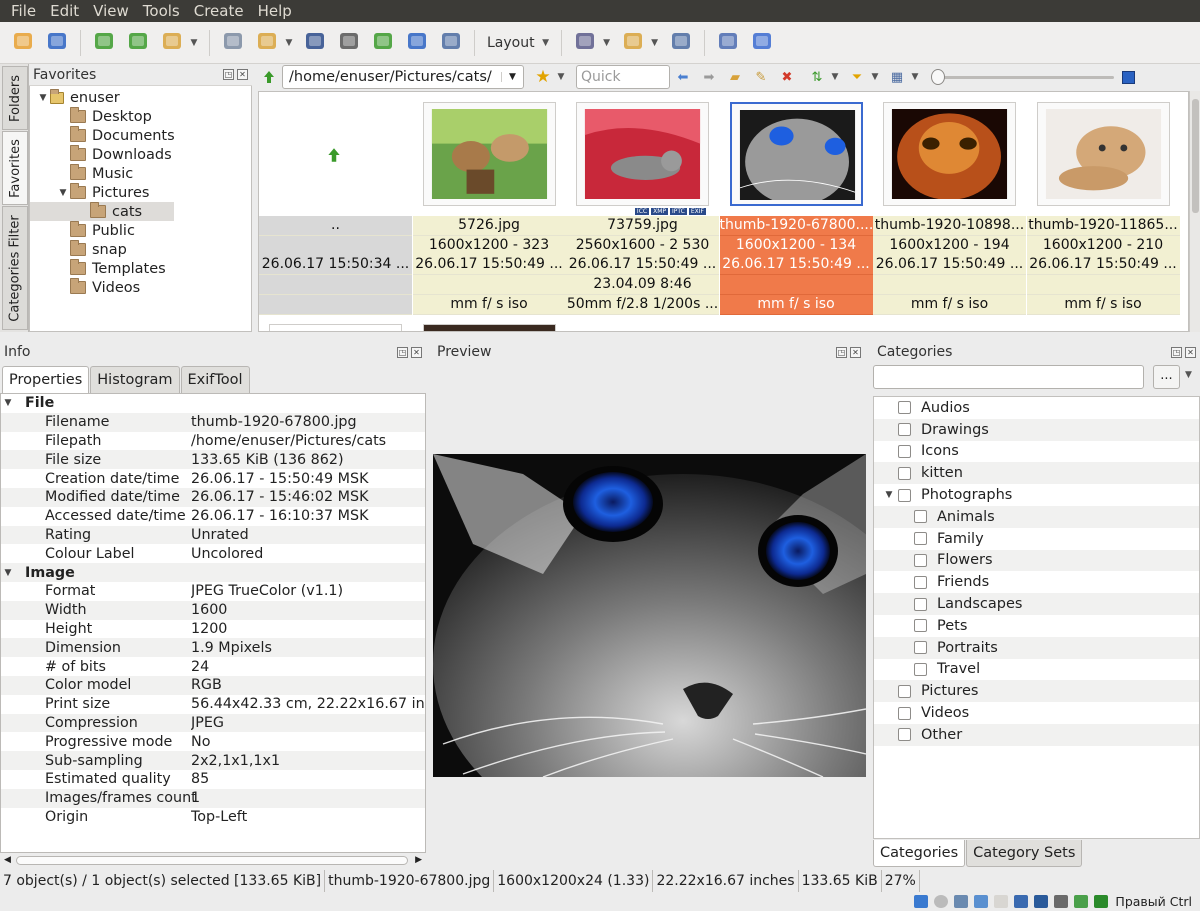  Describe the element at coordinates (140, 249) in the screenshot. I see `tree-item: snap` at that location.